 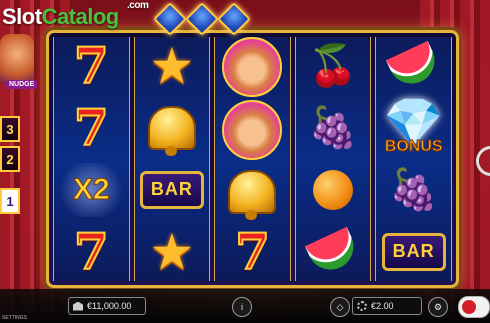 I want to click on settings-button: ⚙, so click(x=438, y=307).